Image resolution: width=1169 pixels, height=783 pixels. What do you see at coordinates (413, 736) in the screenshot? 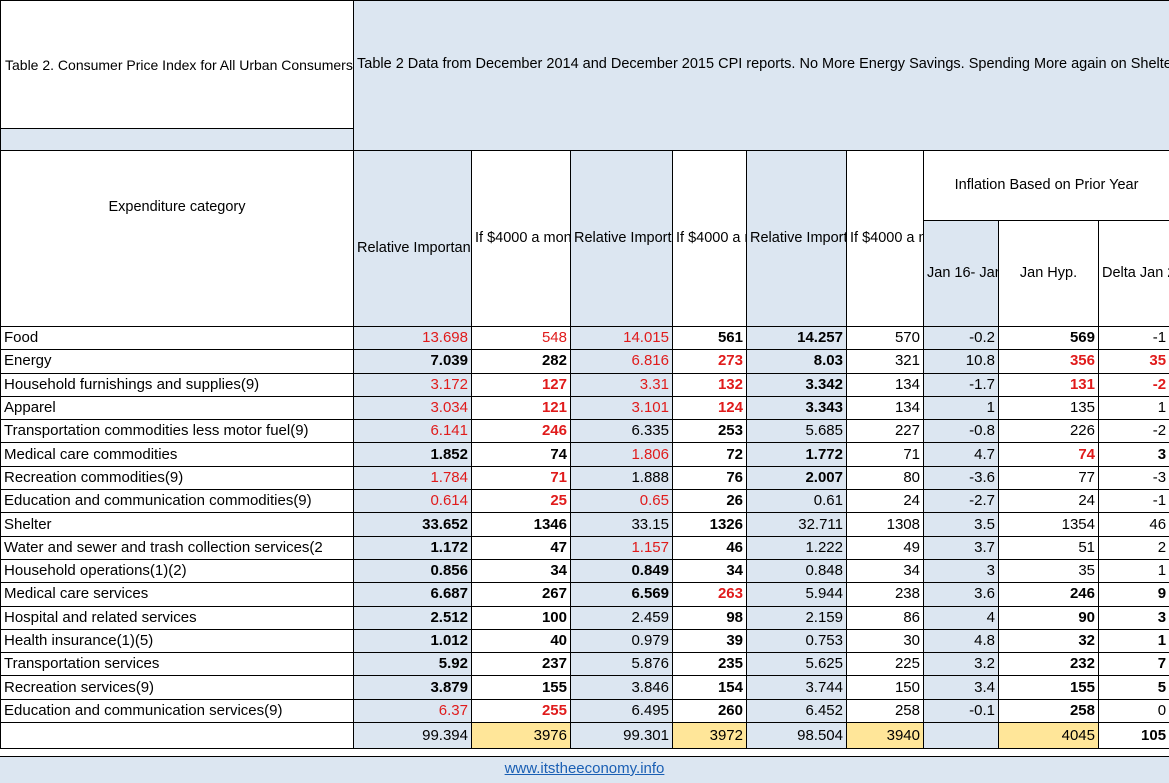
I see `total-rel-2016: 99.394` at bounding box center [413, 736].